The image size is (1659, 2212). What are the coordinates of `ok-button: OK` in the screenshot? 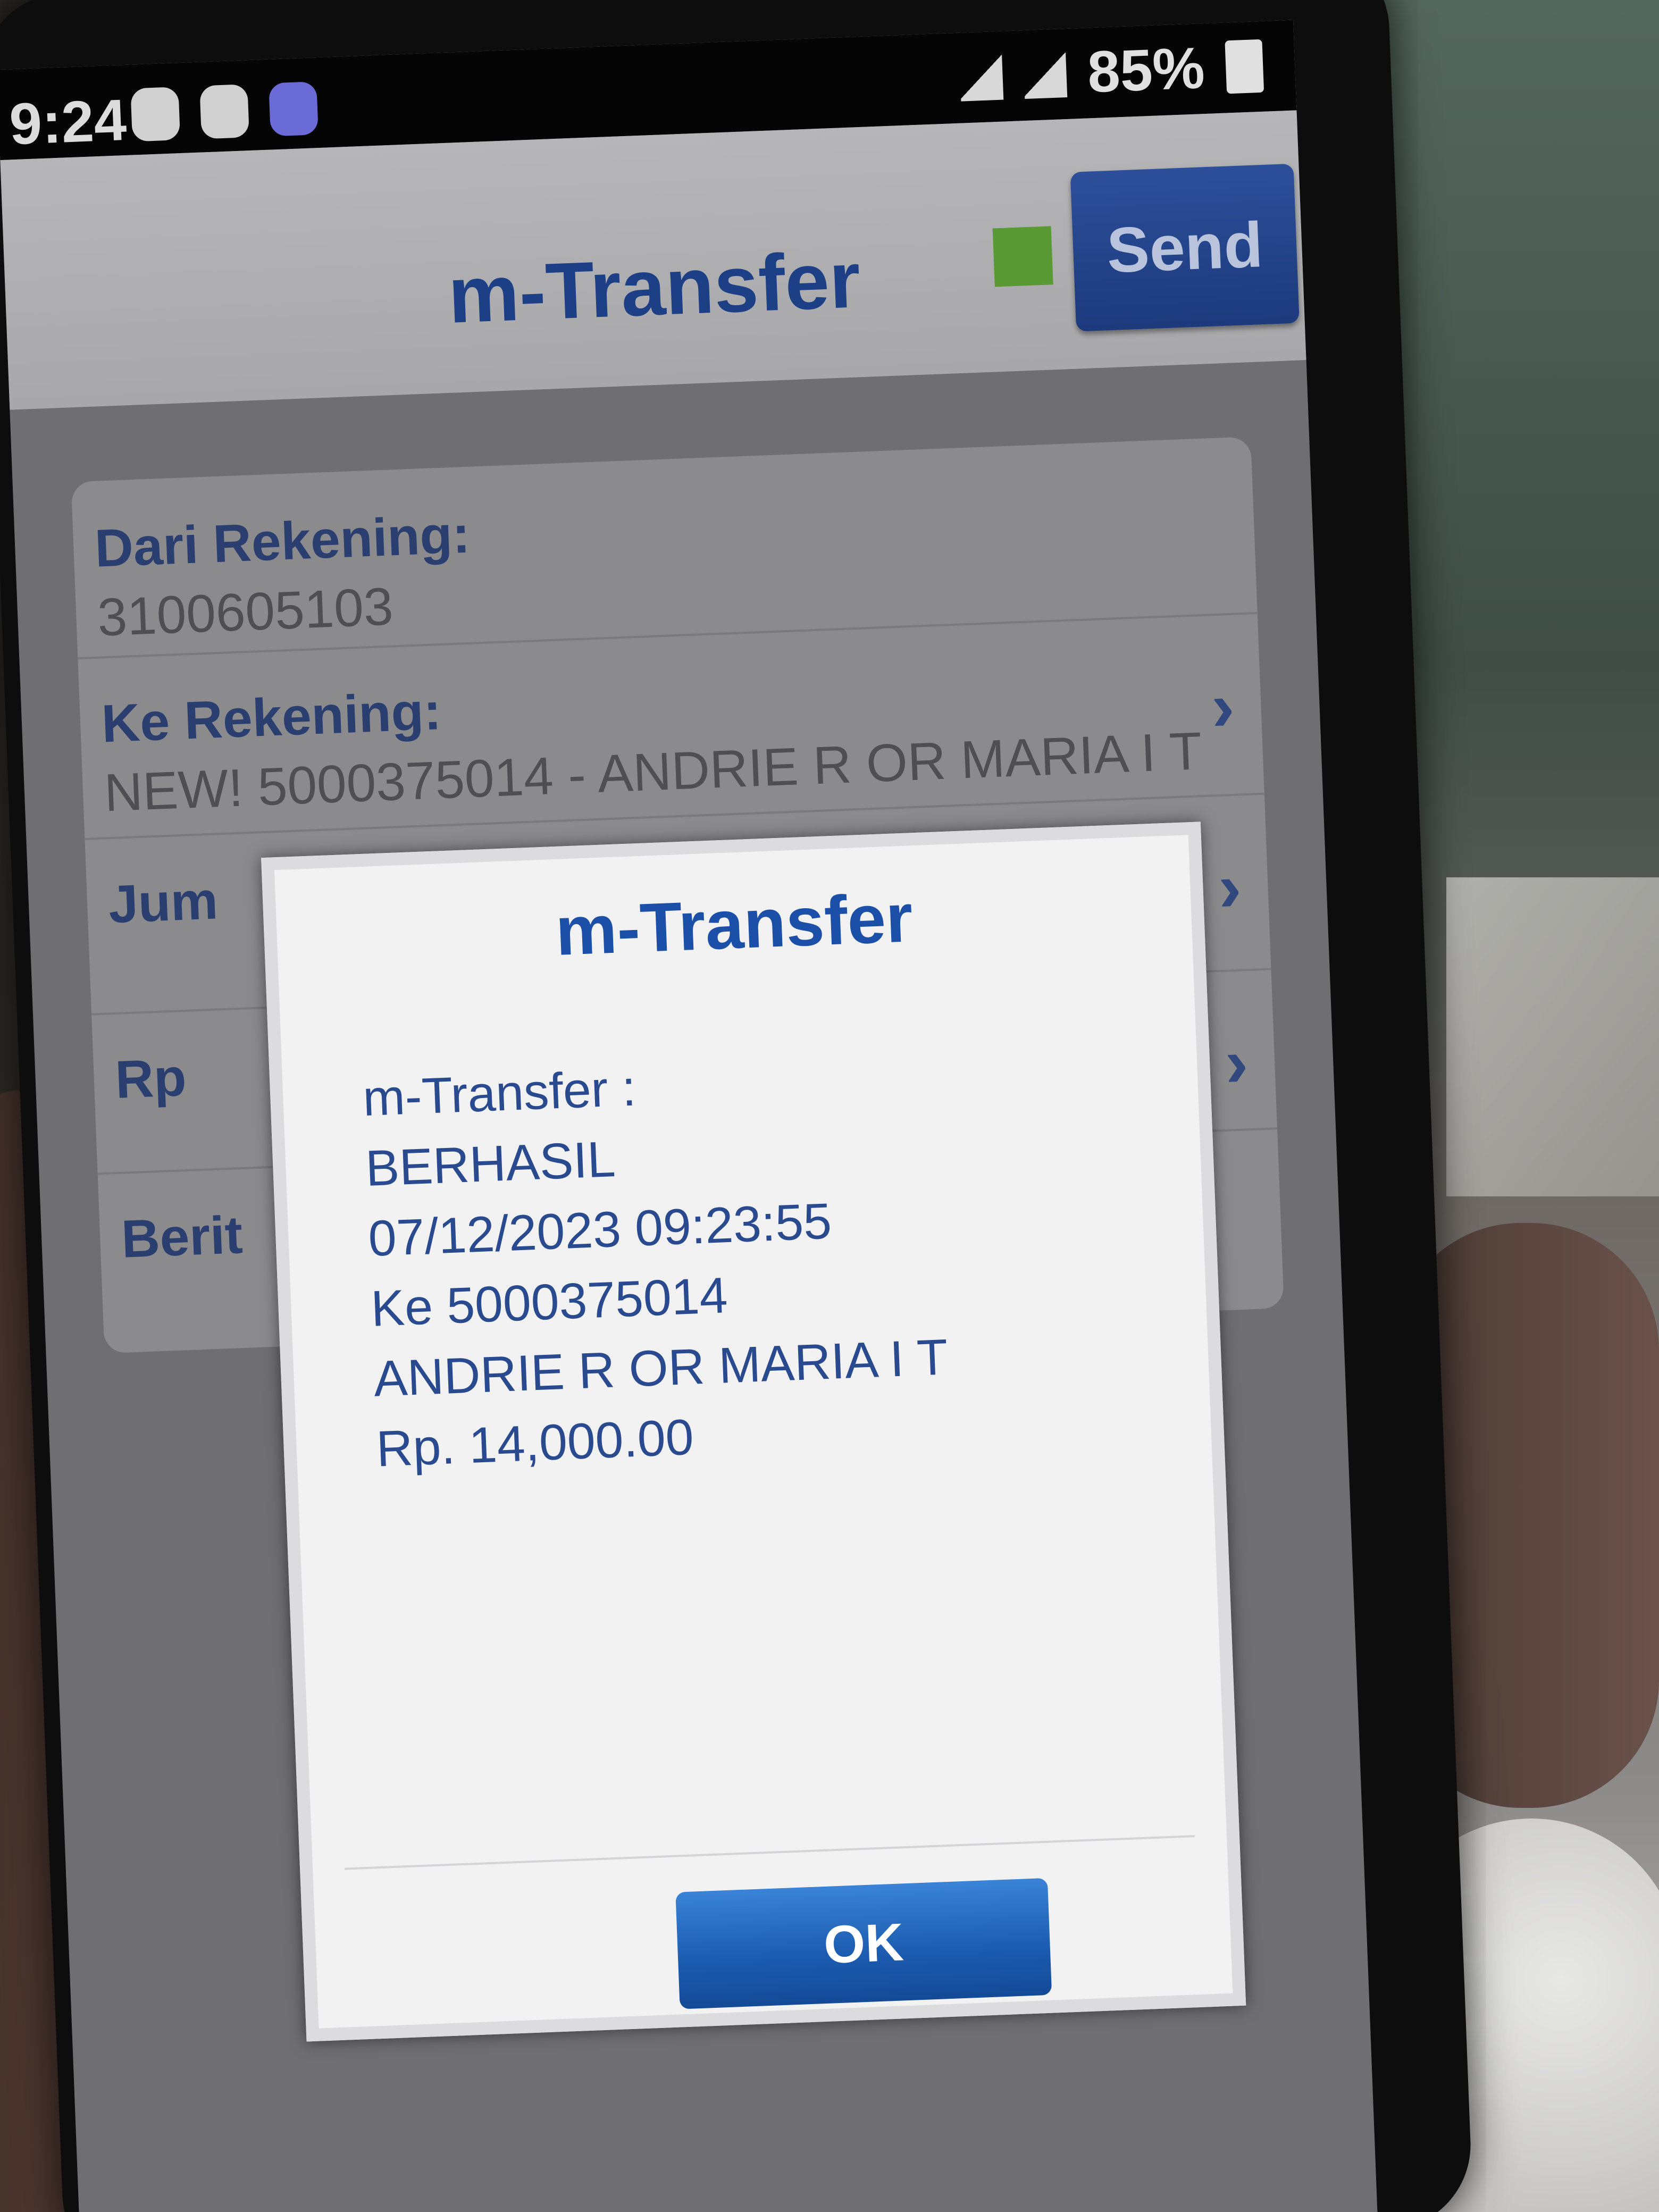 It's located at (863, 1943).